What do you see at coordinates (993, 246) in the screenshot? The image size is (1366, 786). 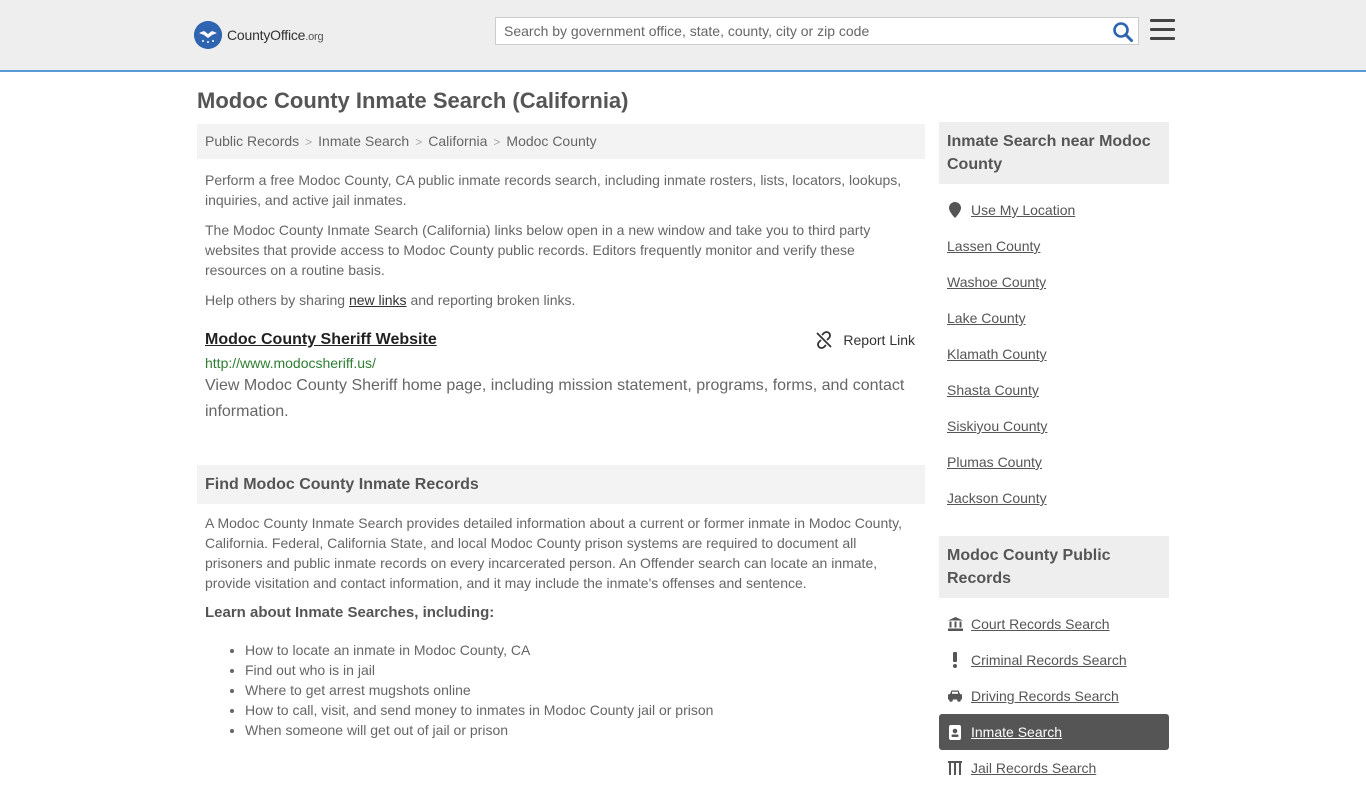 I see `county-link: Lassen County` at bounding box center [993, 246].